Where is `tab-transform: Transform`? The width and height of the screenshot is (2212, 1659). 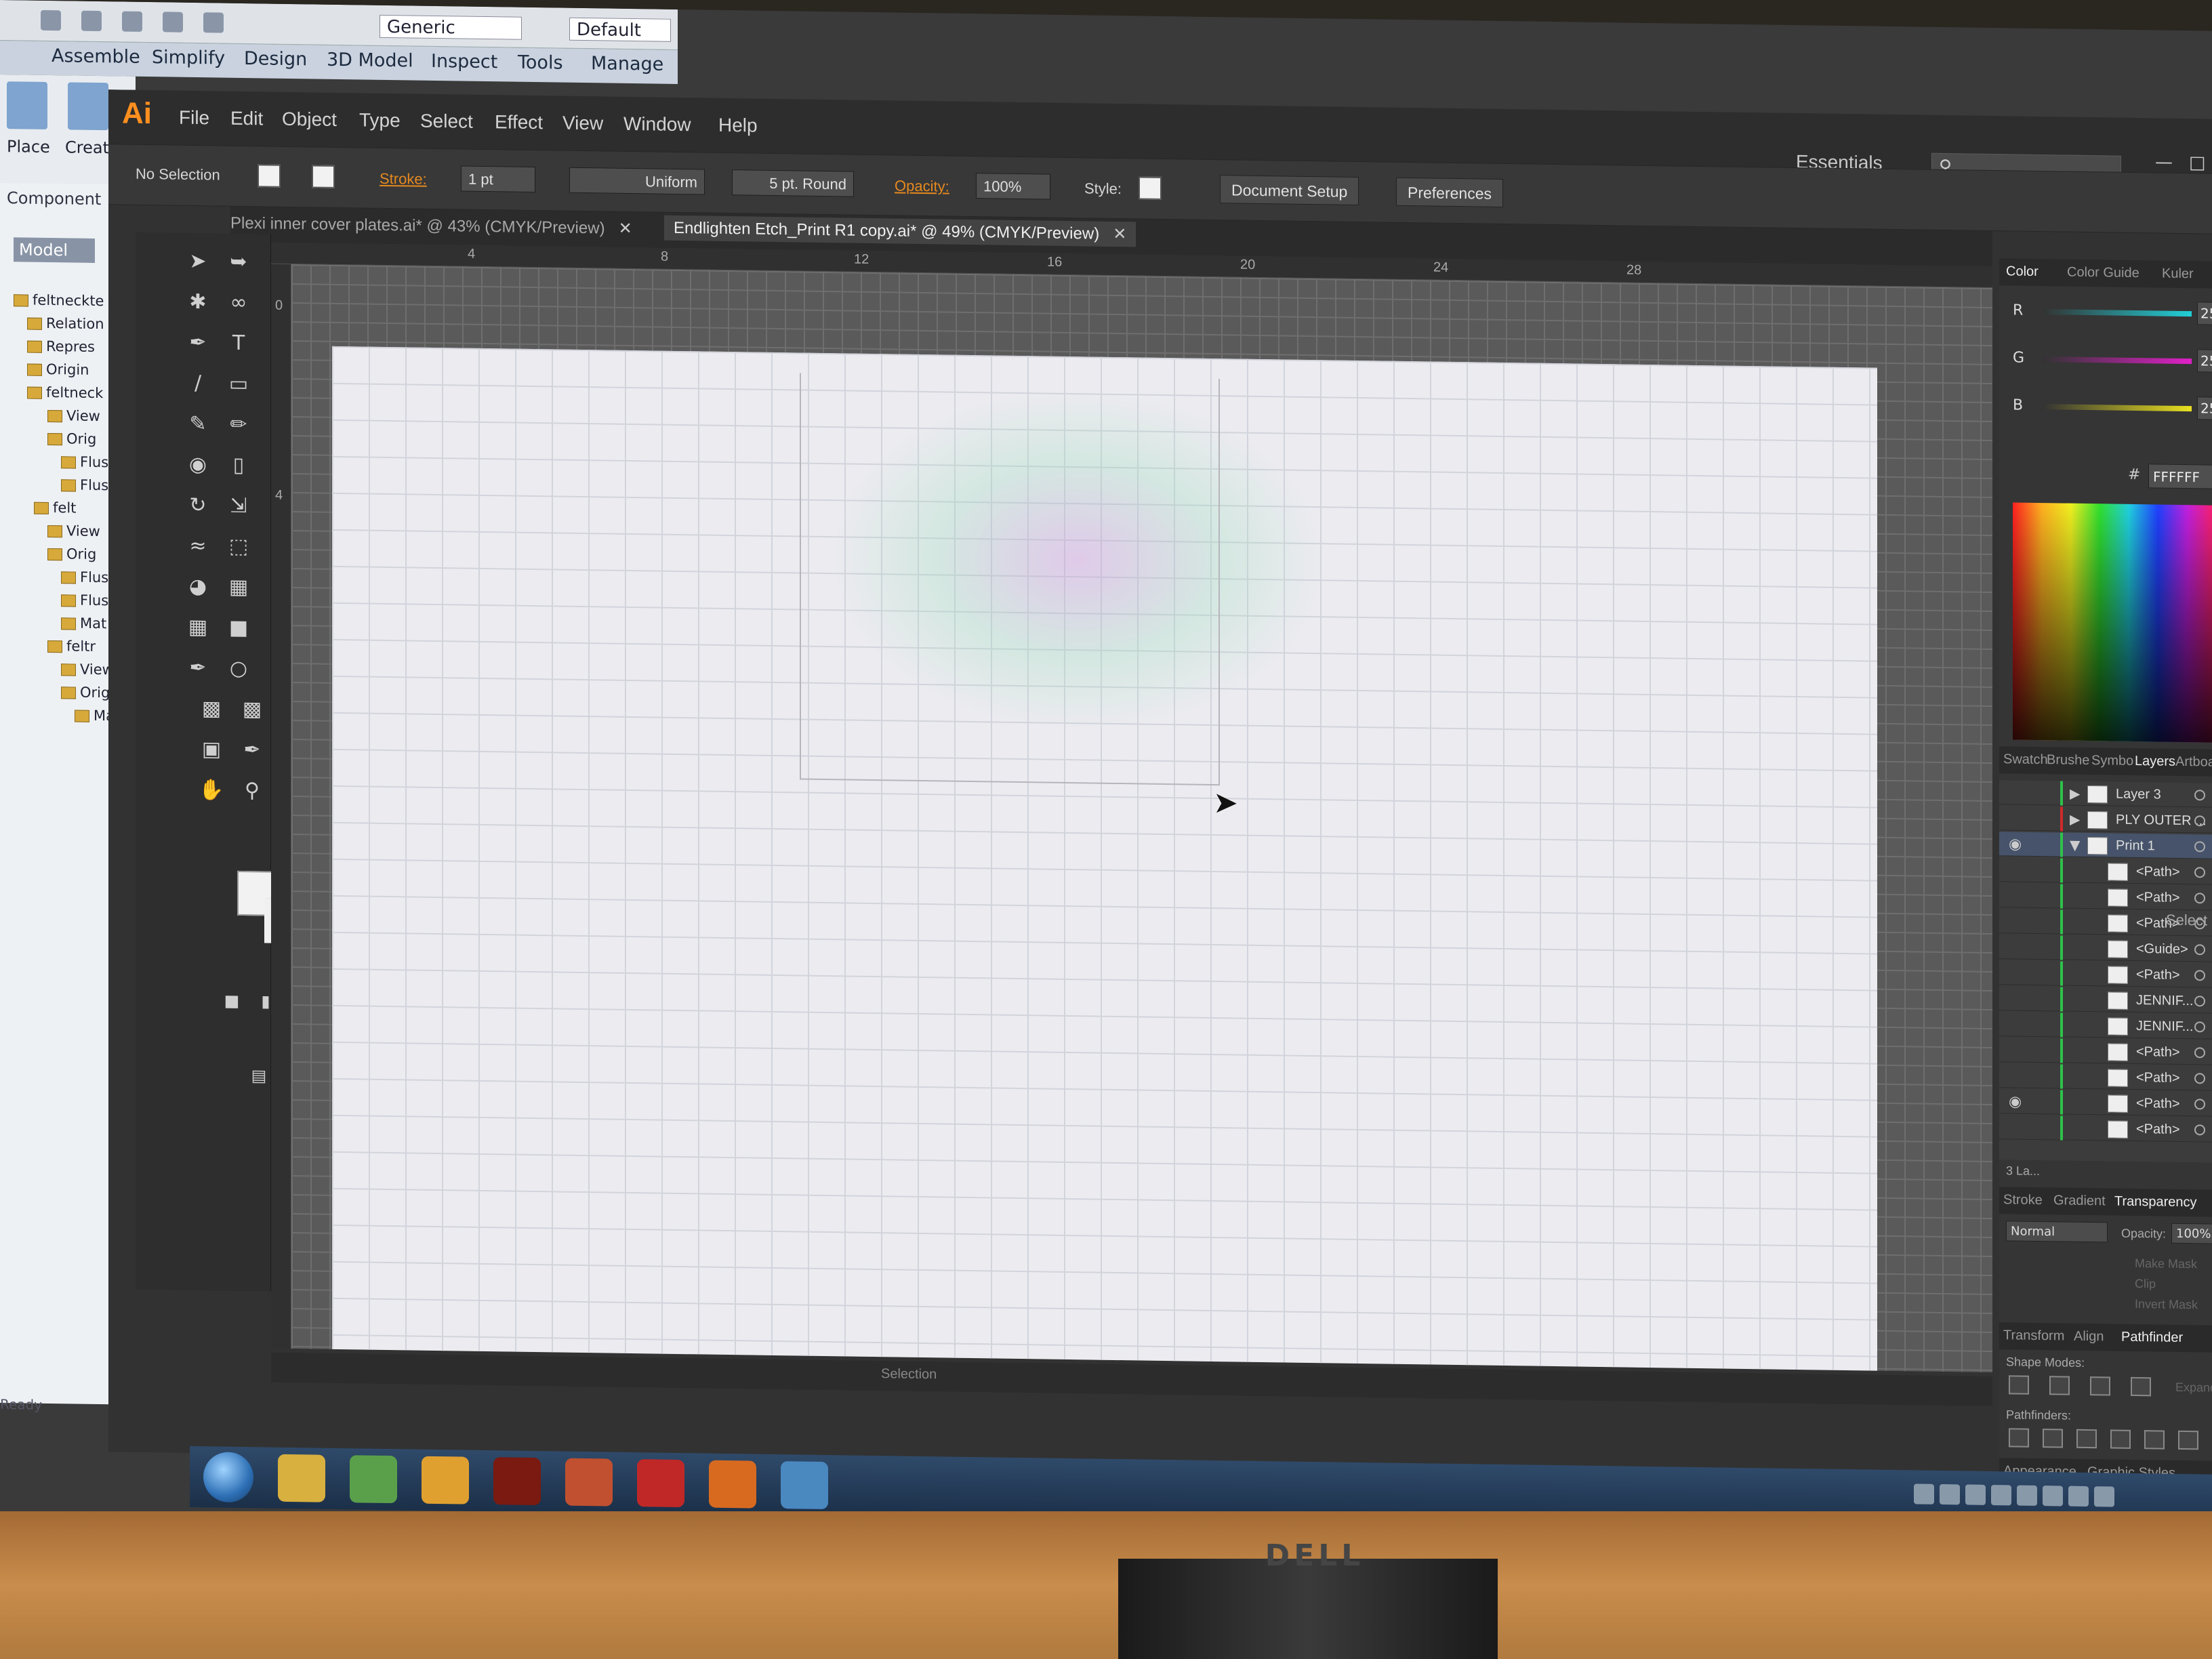 tab-transform: Transform is located at coordinates (2033, 1336).